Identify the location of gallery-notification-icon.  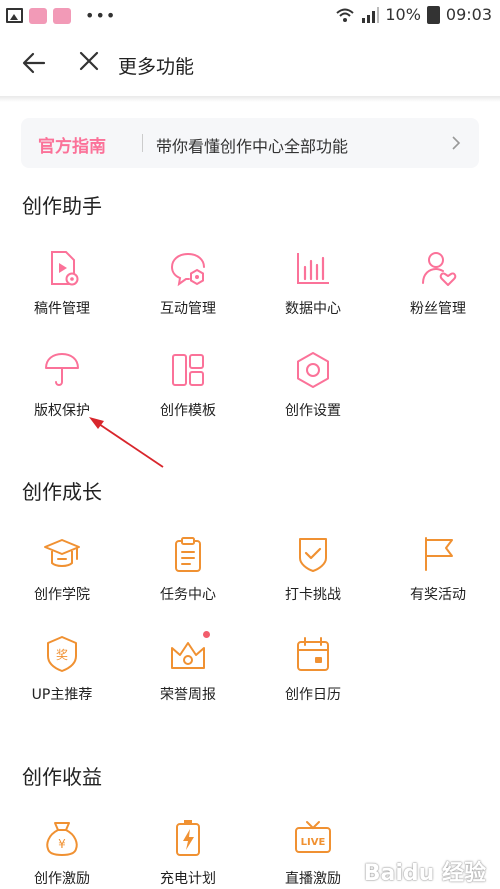
(14, 15).